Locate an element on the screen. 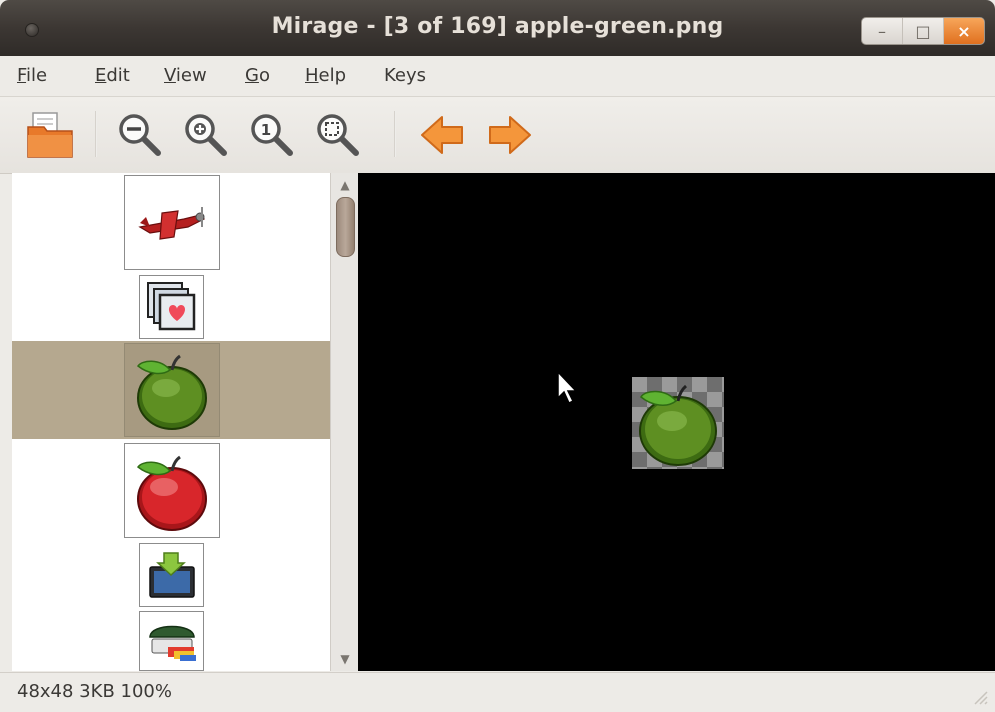 This screenshot has width=995, height=712. zoom-fit-icon is located at coordinates (338, 135).